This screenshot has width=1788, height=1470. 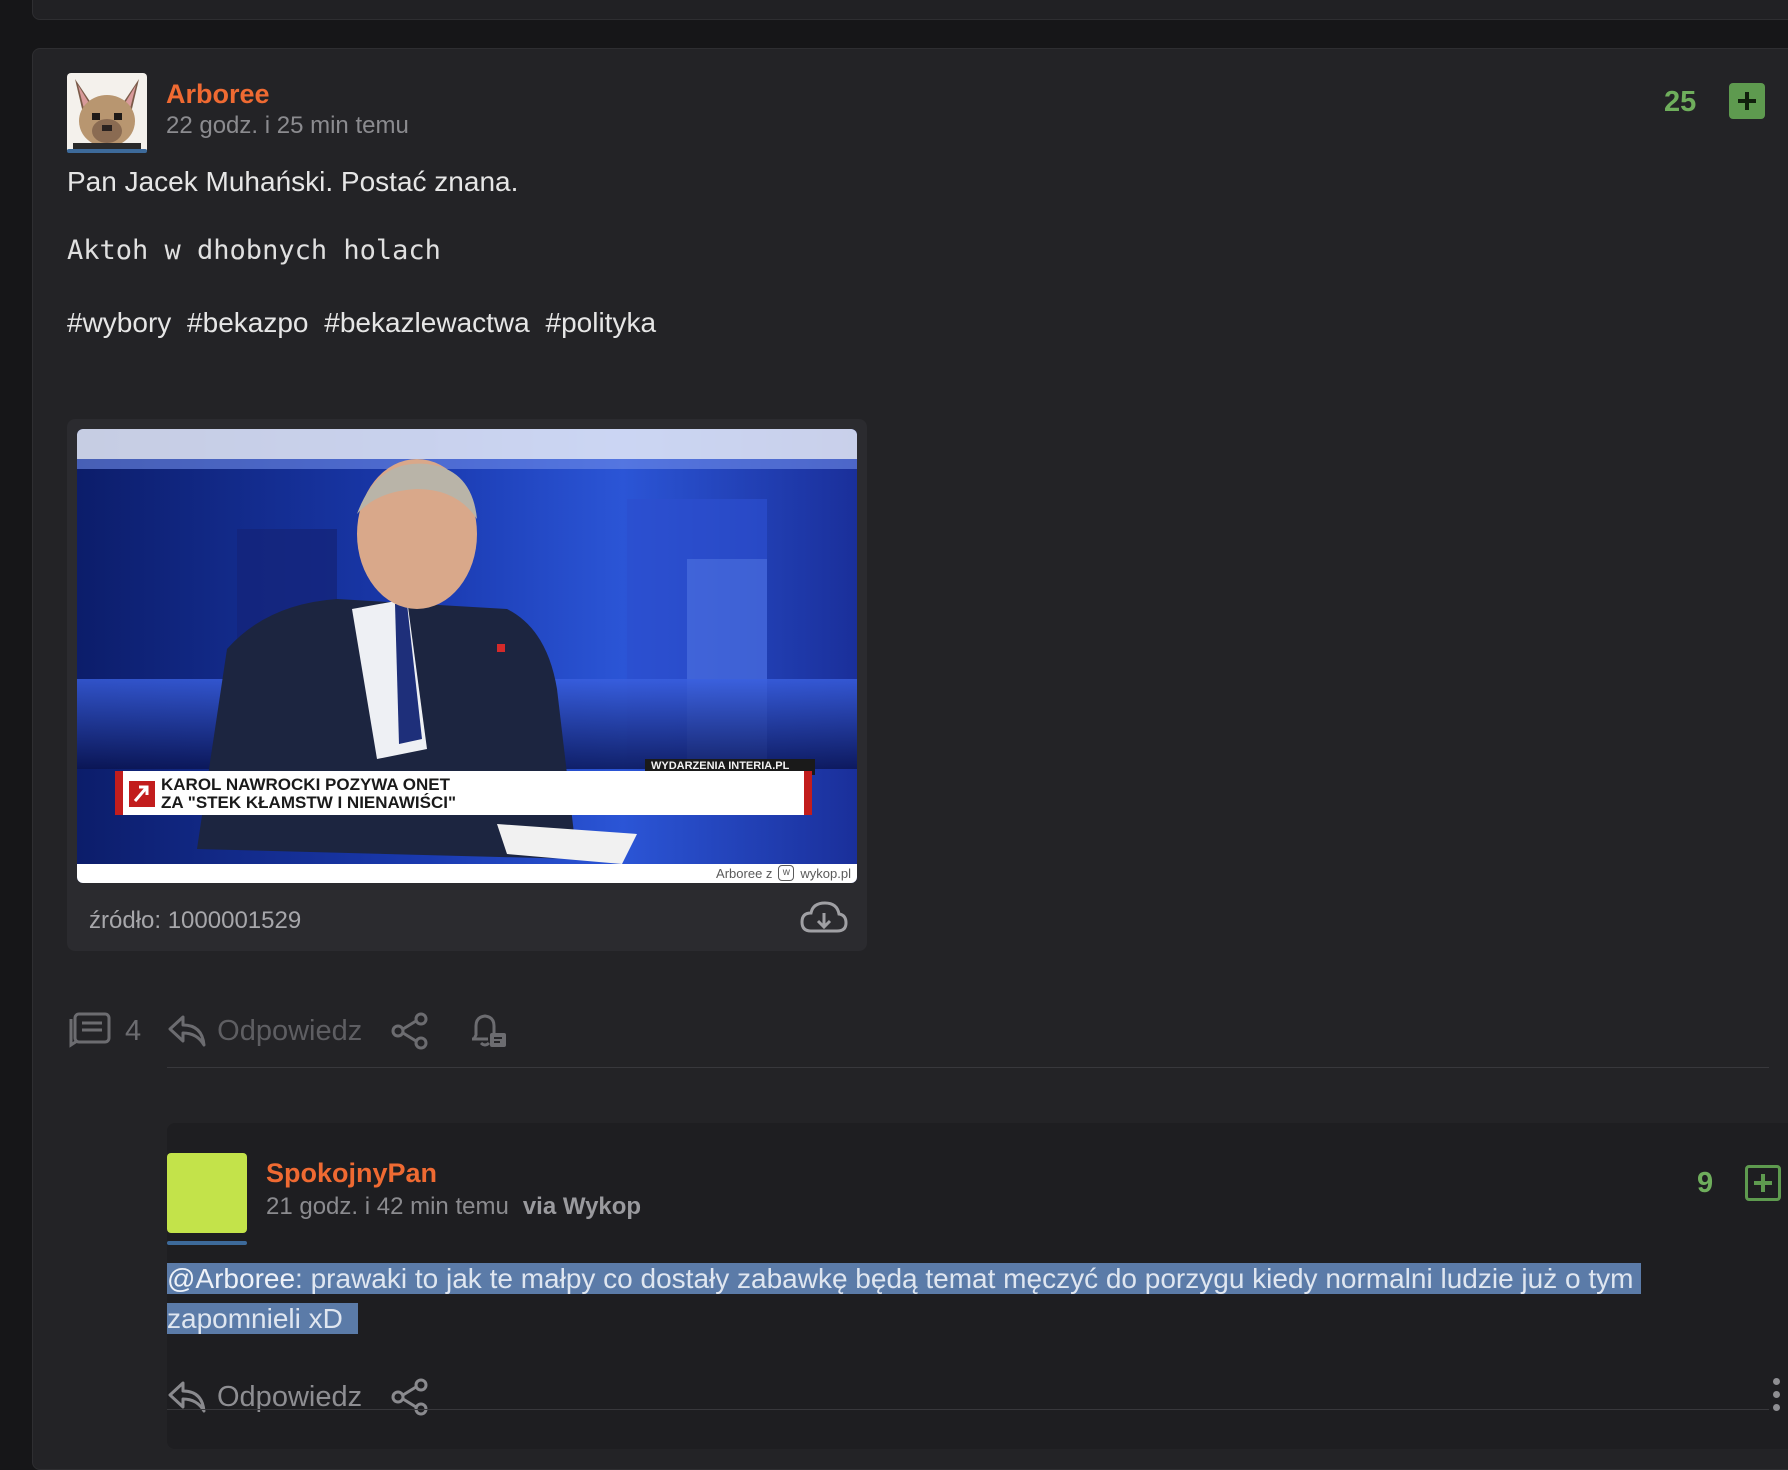 What do you see at coordinates (305, 784) in the screenshot?
I see `caption-line: KAROL NAWROCKI POZYWA ONET` at bounding box center [305, 784].